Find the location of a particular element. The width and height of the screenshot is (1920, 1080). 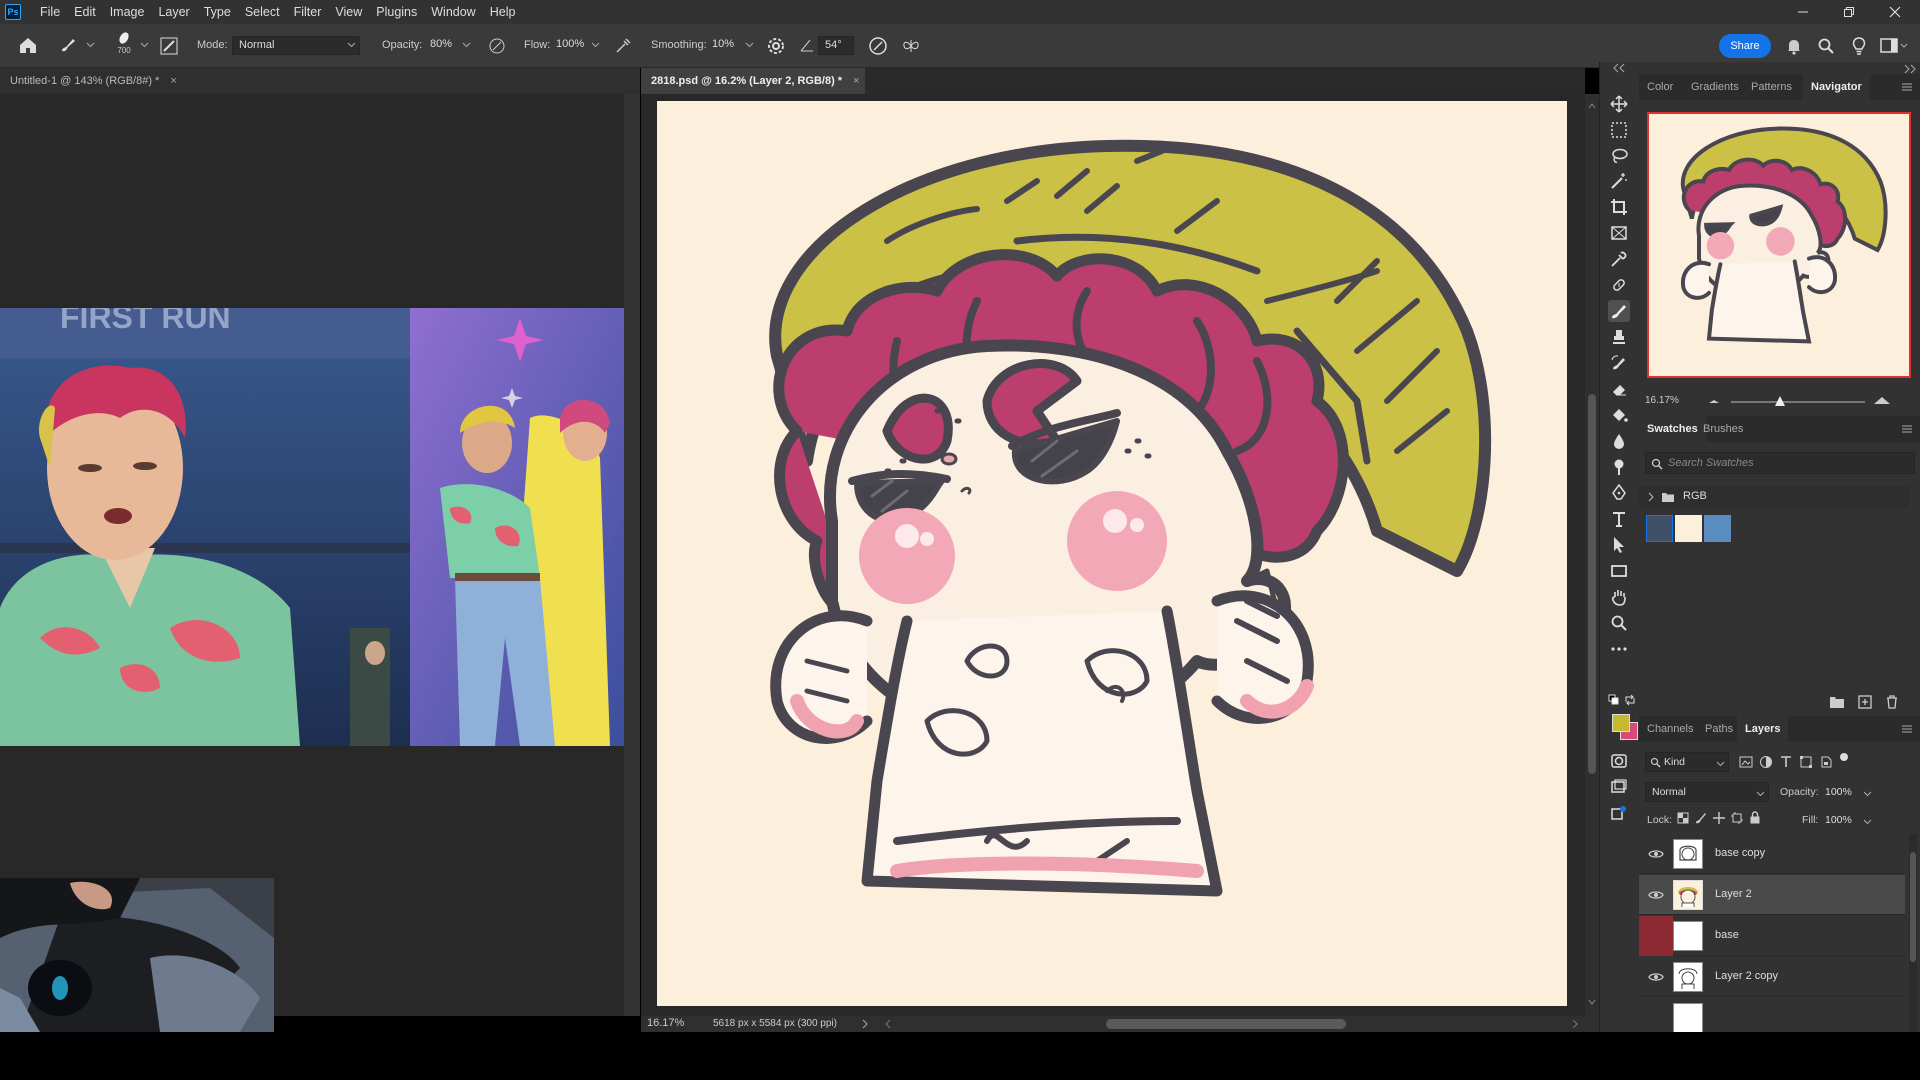

workspace-layout-icon is located at coordinates (1894, 46).